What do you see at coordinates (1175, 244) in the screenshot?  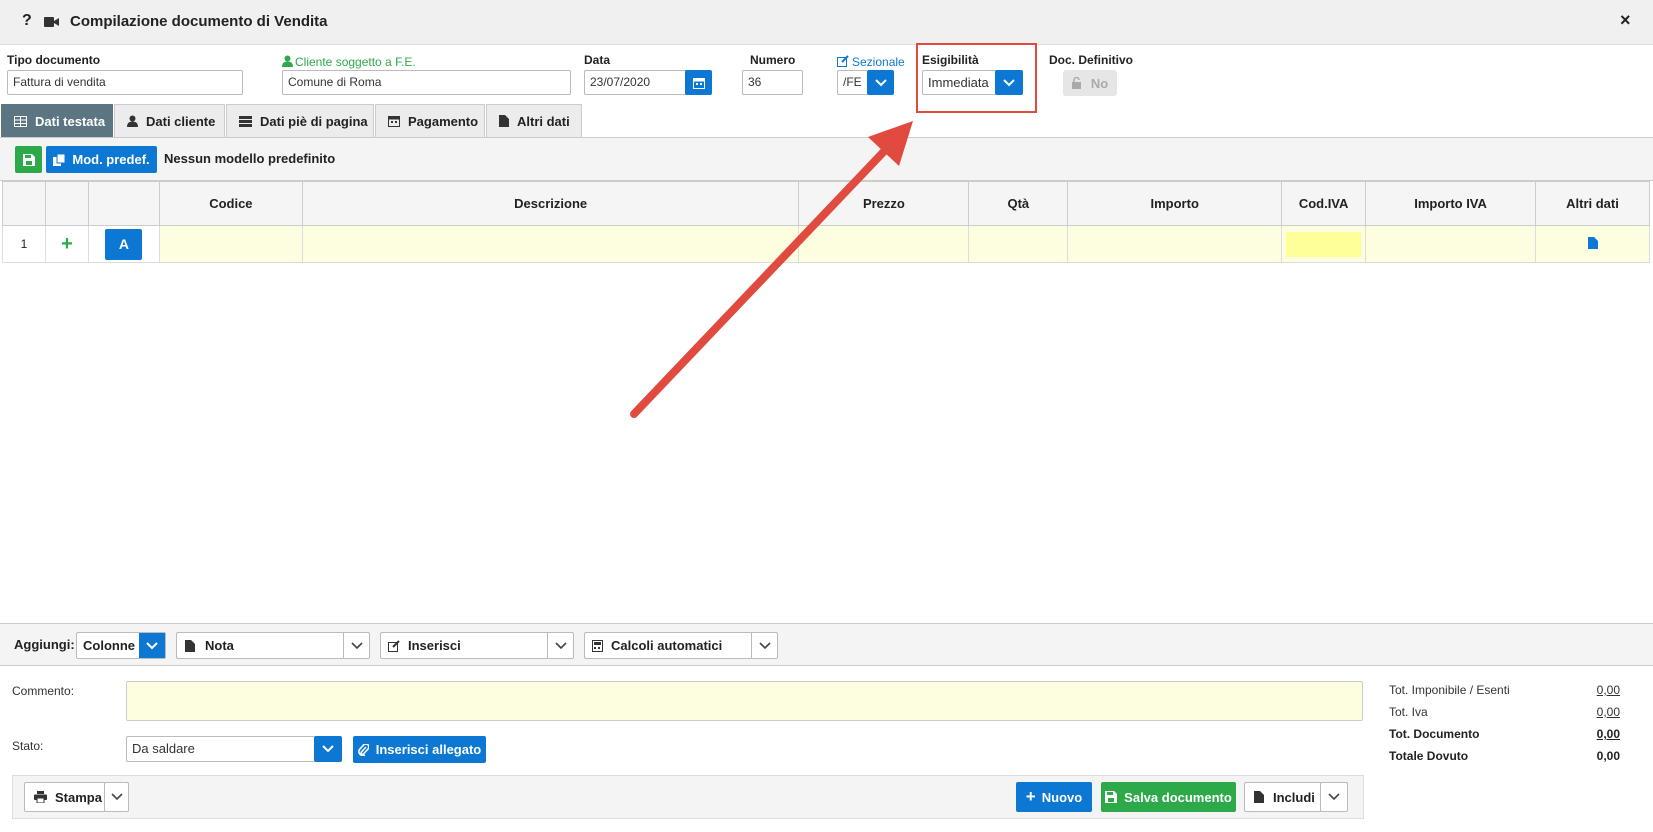 I see `importo-cell` at bounding box center [1175, 244].